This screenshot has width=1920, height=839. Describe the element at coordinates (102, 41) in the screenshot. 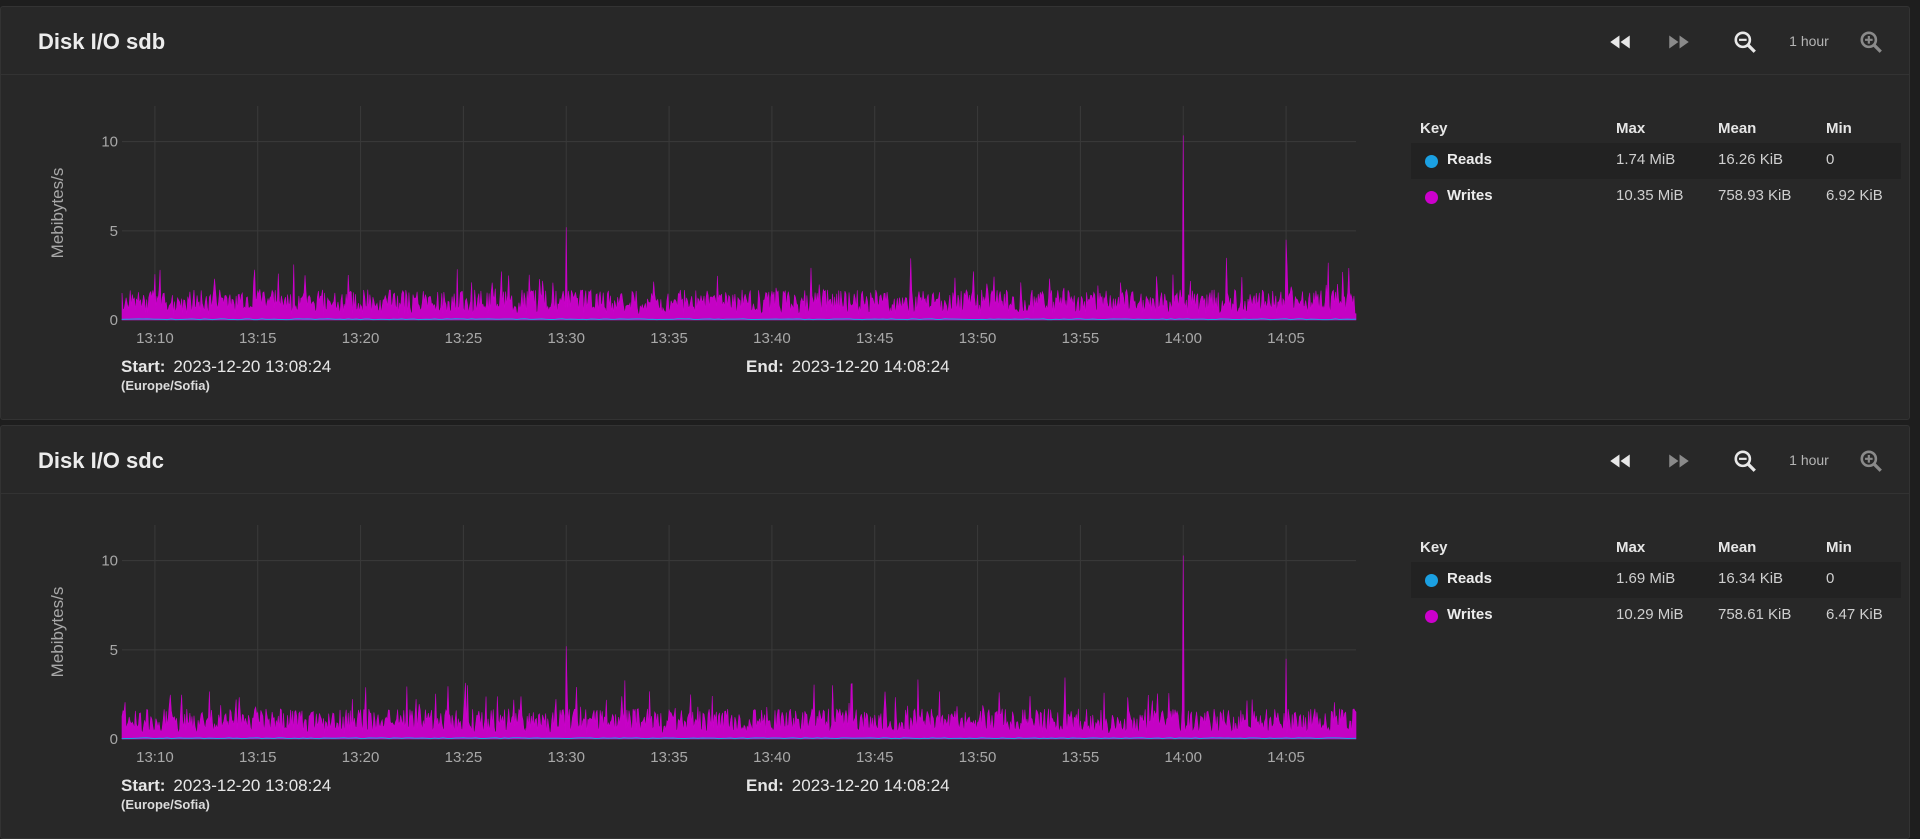

I see `panel-title: Disk I/O sdb` at that location.